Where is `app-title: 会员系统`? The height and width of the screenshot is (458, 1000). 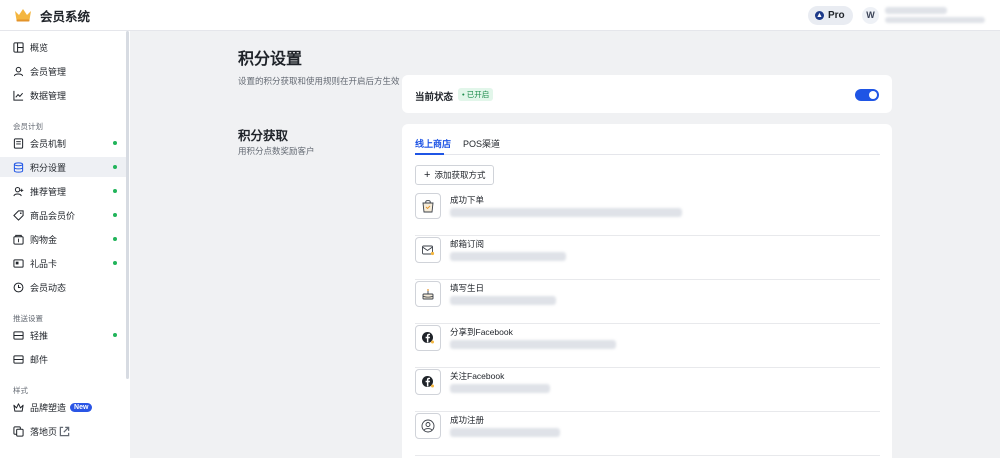 app-title: 会员系统 is located at coordinates (65, 16).